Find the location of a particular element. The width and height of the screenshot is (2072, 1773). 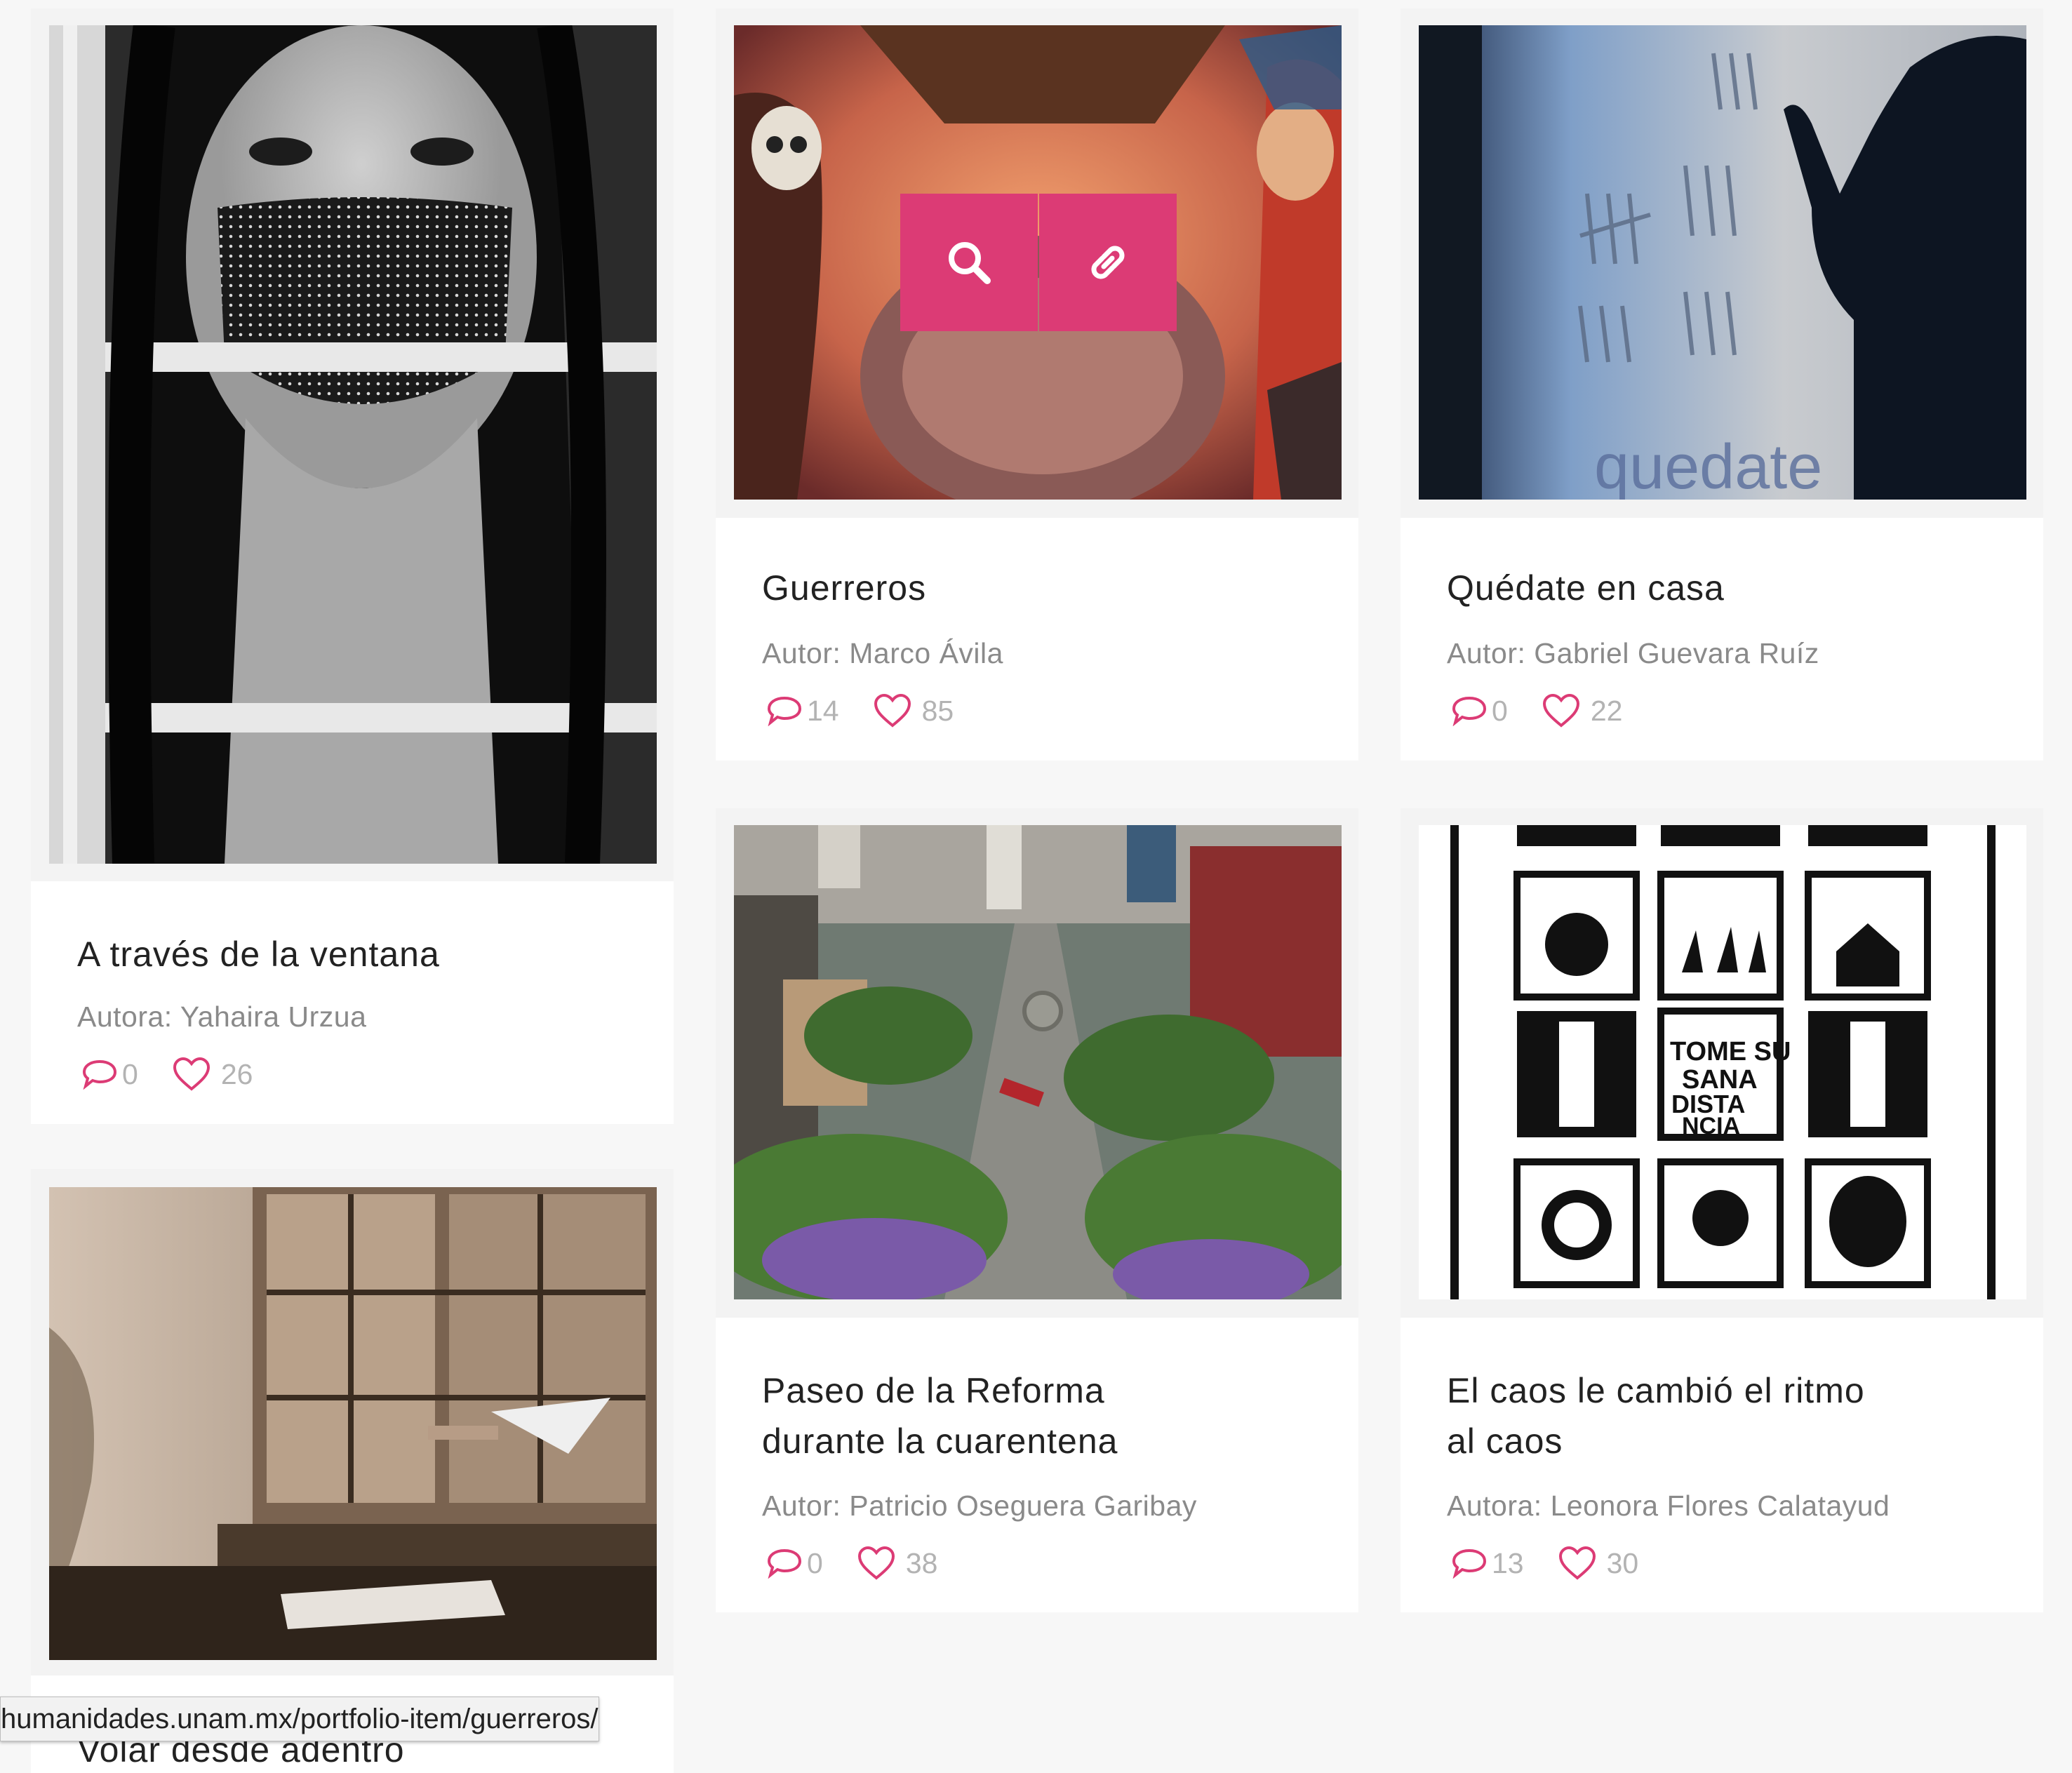

search-icon is located at coordinates (970, 263).